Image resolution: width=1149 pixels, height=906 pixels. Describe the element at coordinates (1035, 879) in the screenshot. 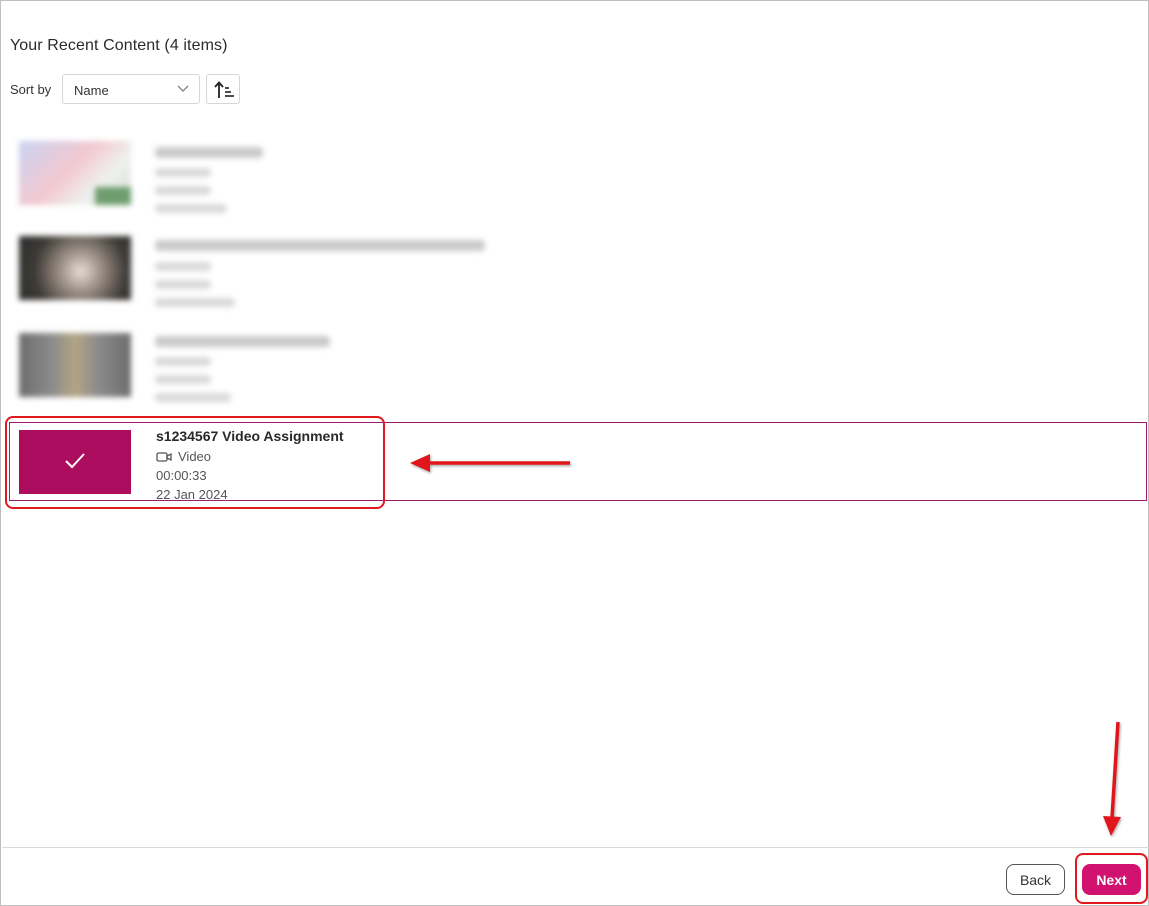

I see `back-button: Back` at that location.